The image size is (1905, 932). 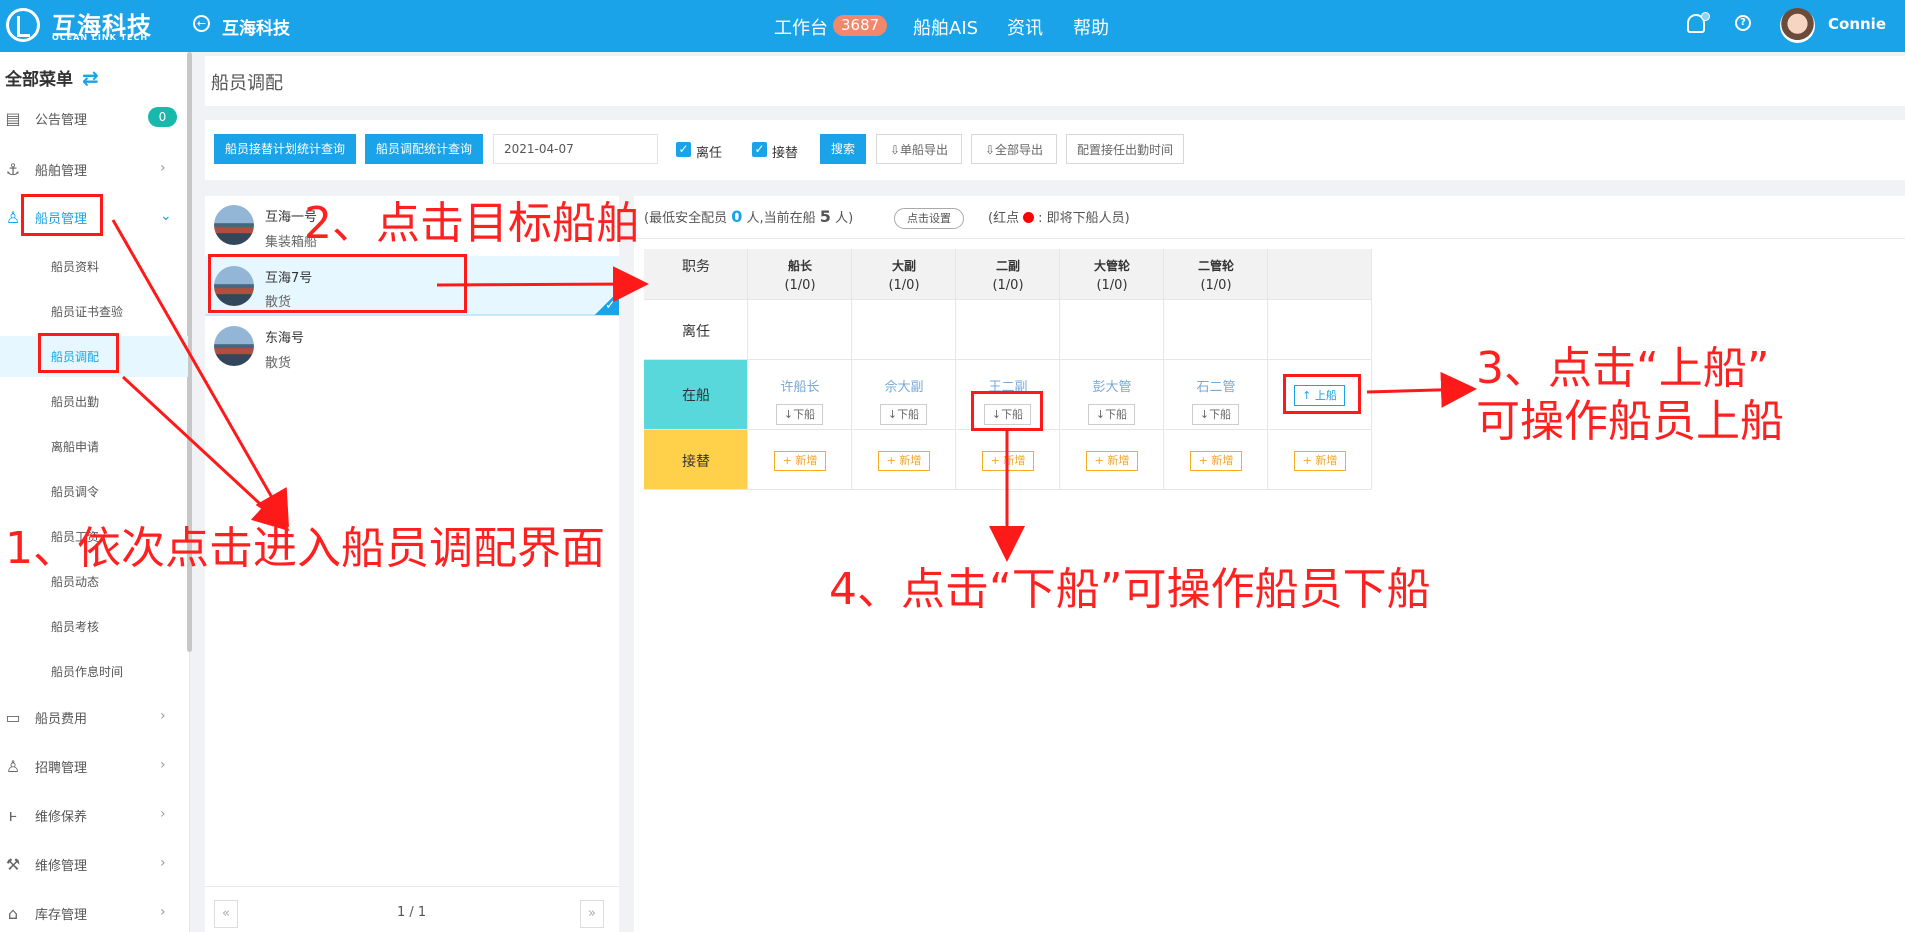 What do you see at coordinates (13, 717) in the screenshot?
I see `wallet-icon: ▭` at bounding box center [13, 717].